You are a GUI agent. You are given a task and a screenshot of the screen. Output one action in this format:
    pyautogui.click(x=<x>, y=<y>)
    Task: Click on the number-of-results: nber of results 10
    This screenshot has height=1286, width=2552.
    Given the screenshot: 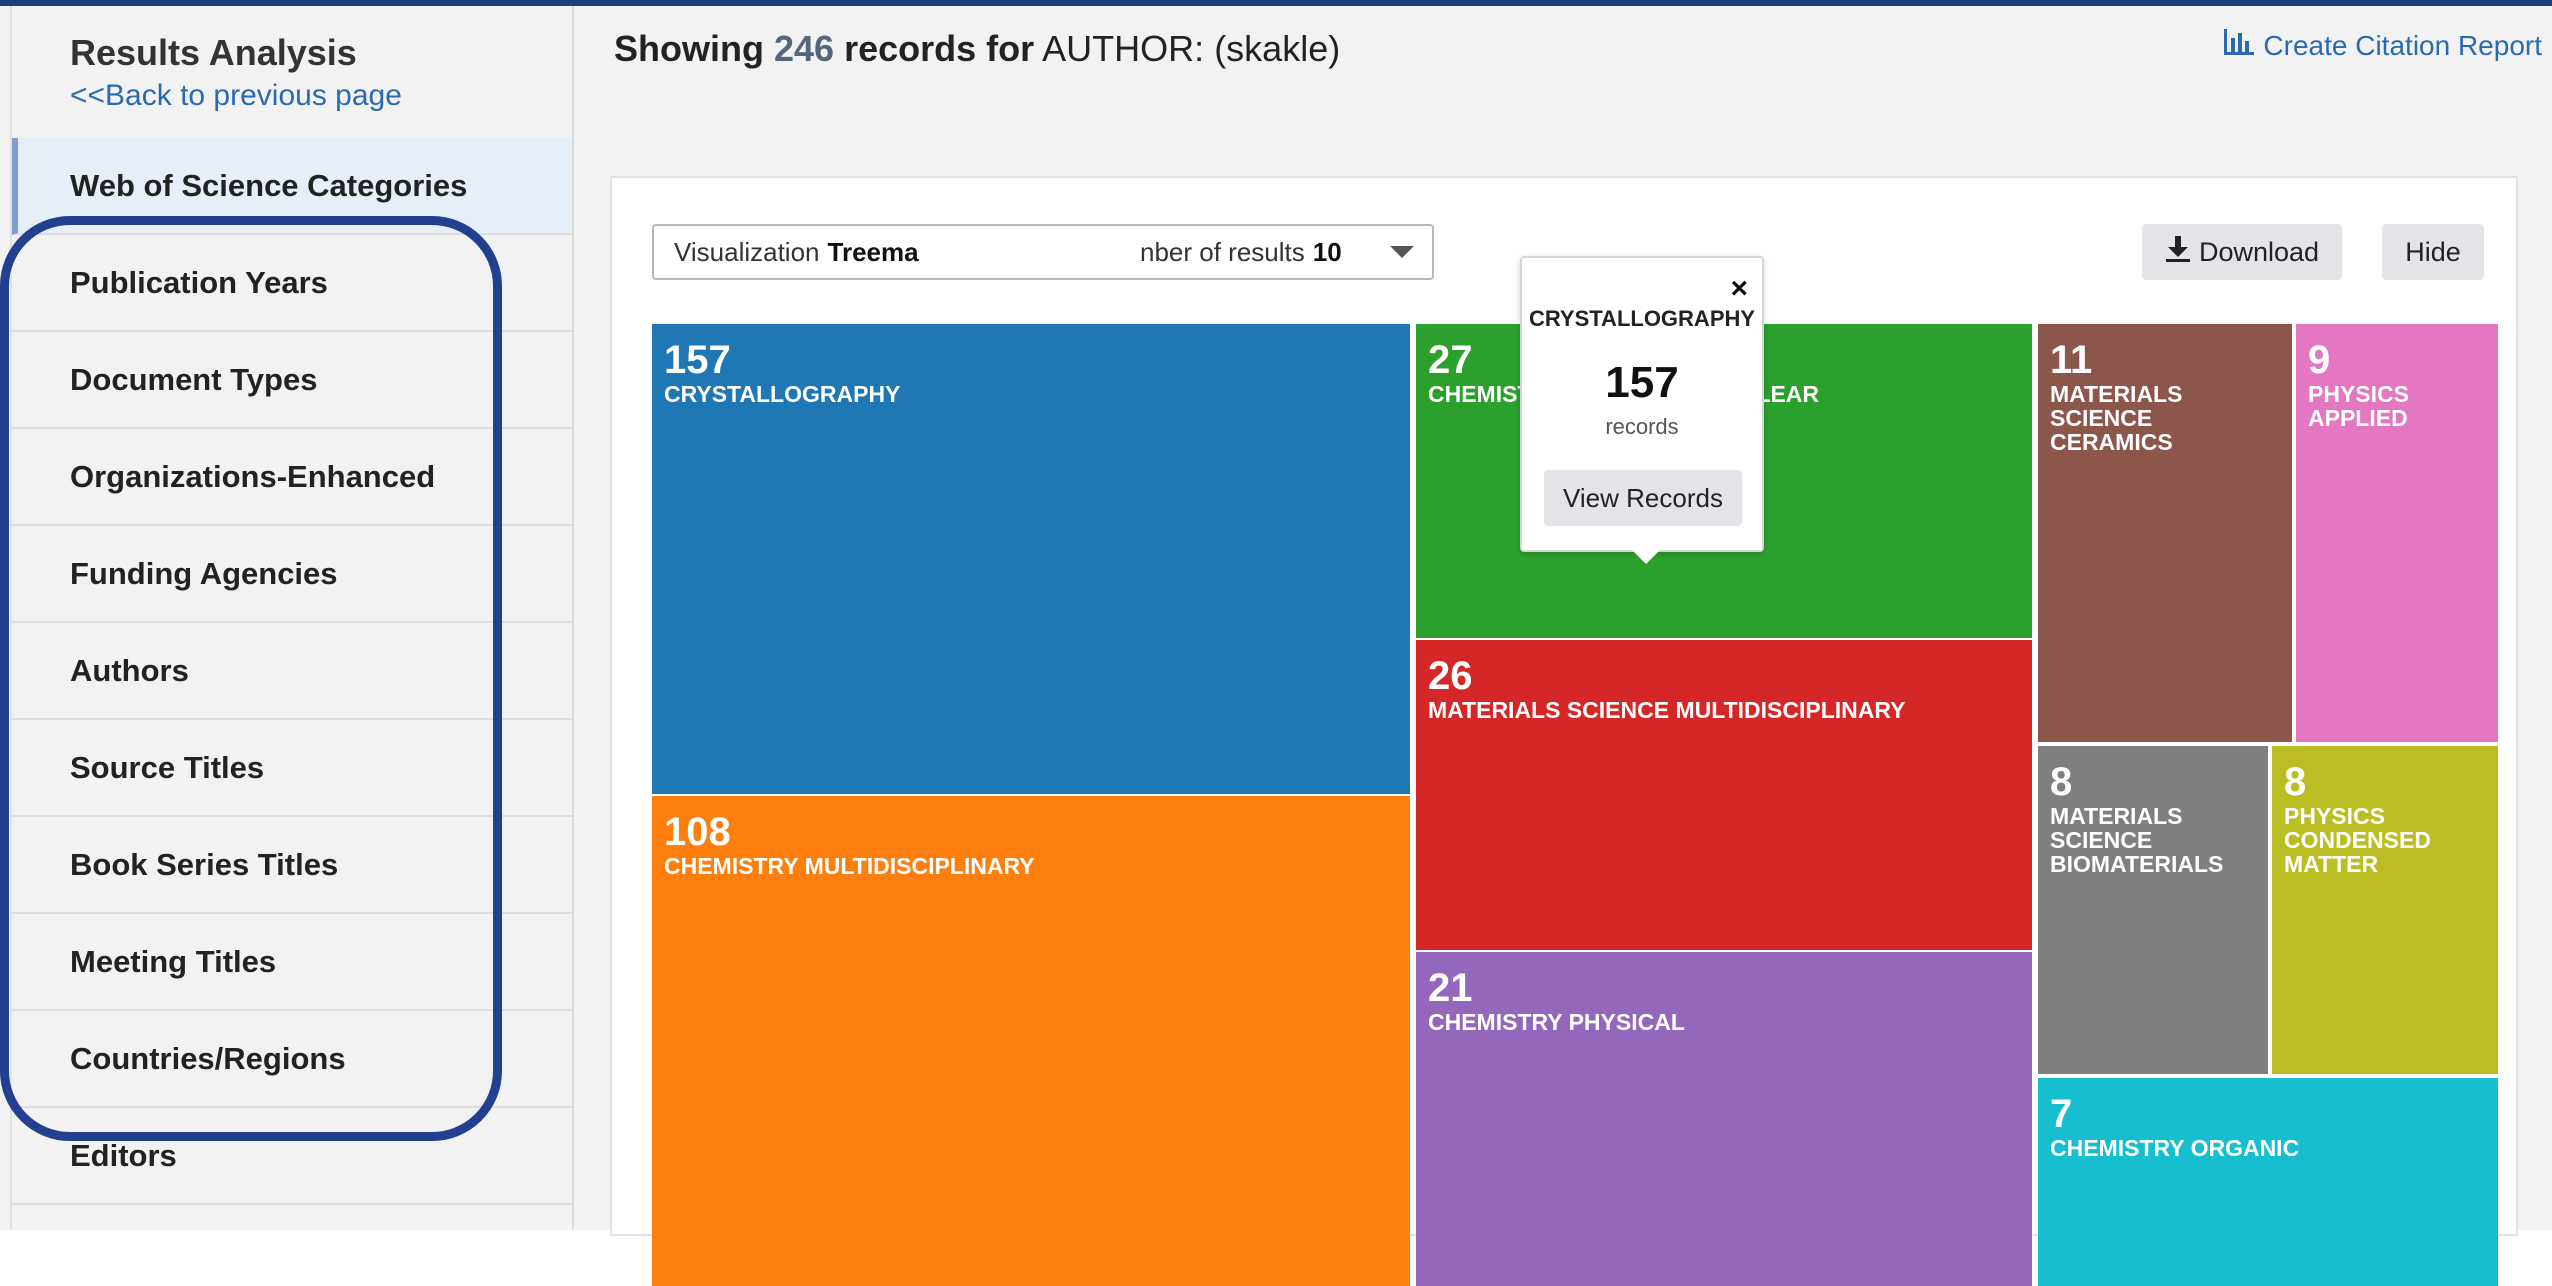 What is the action you would take?
    pyautogui.click(x=1241, y=252)
    